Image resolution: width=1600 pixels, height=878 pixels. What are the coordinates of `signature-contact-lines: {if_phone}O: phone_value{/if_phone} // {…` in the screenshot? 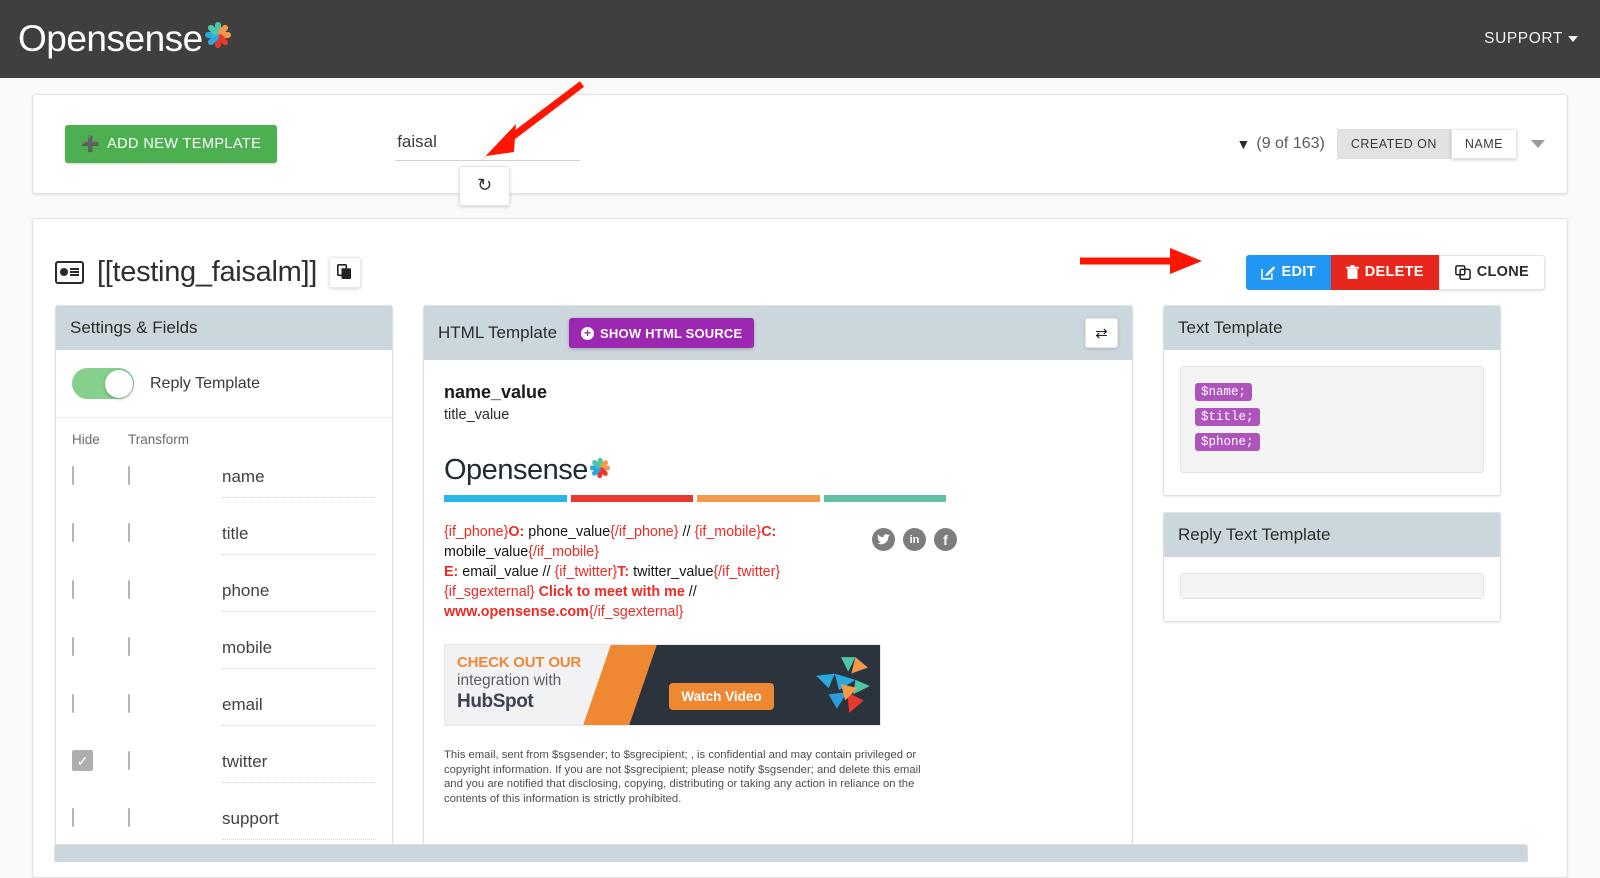 It's located at (644, 572).